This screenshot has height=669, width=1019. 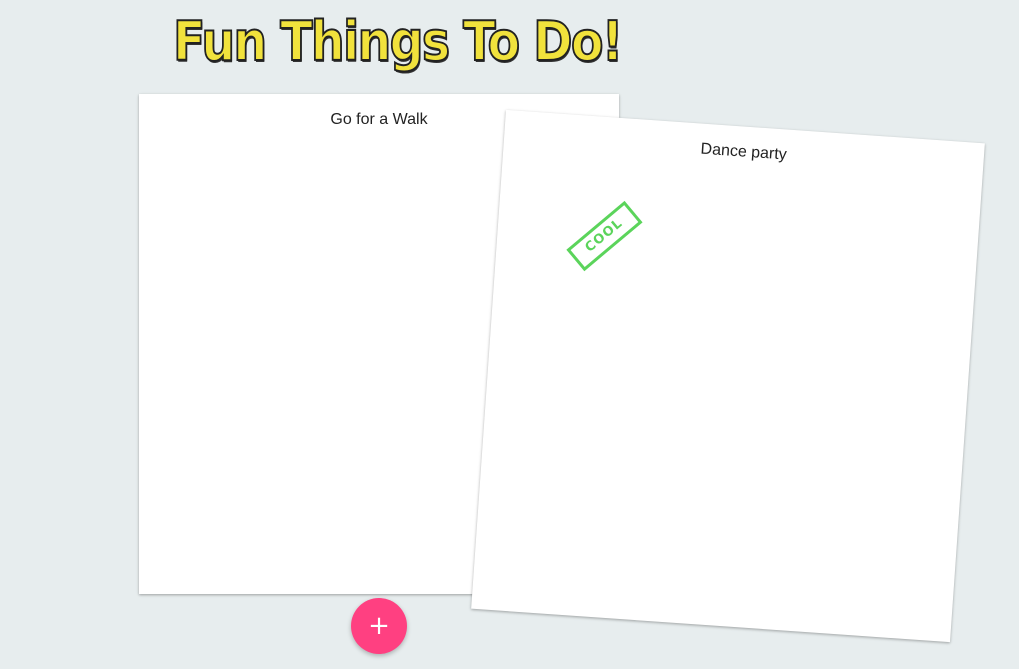 What do you see at coordinates (604, 236) in the screenshot?
I see `cool-stamp: COOL` at bounding box center [604, 236].